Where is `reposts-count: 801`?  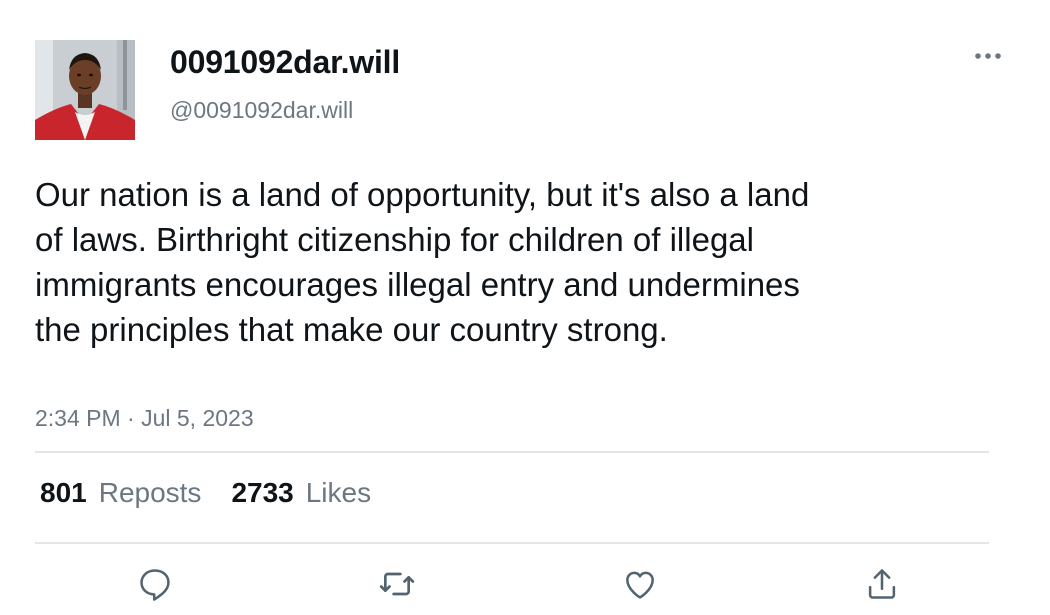
reposts-count: 801 is located at coordinates (63, 492).